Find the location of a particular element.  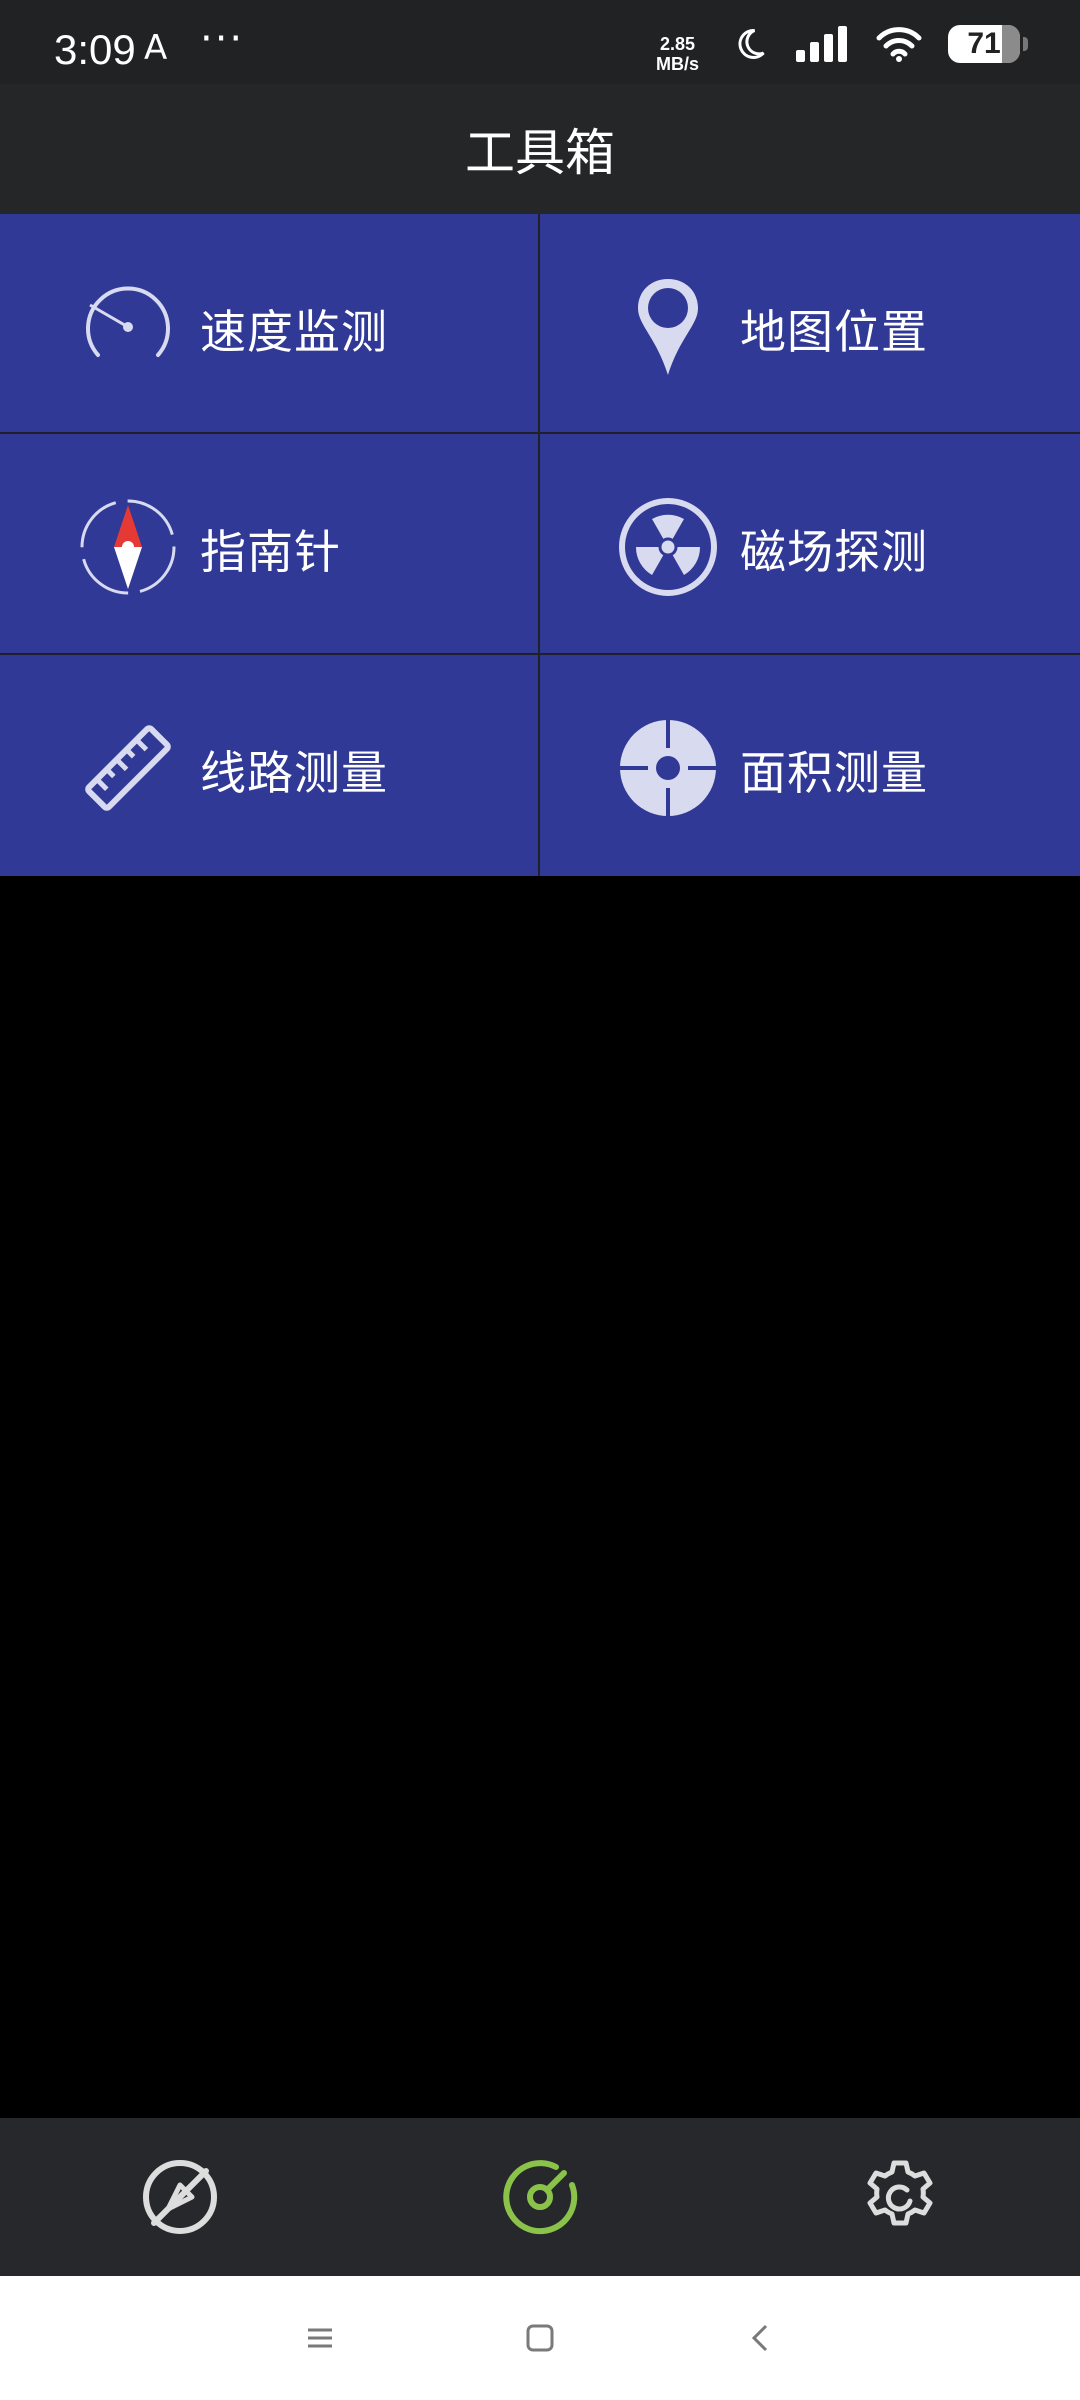

nav-gauge is located at coordinates (540, 2197).